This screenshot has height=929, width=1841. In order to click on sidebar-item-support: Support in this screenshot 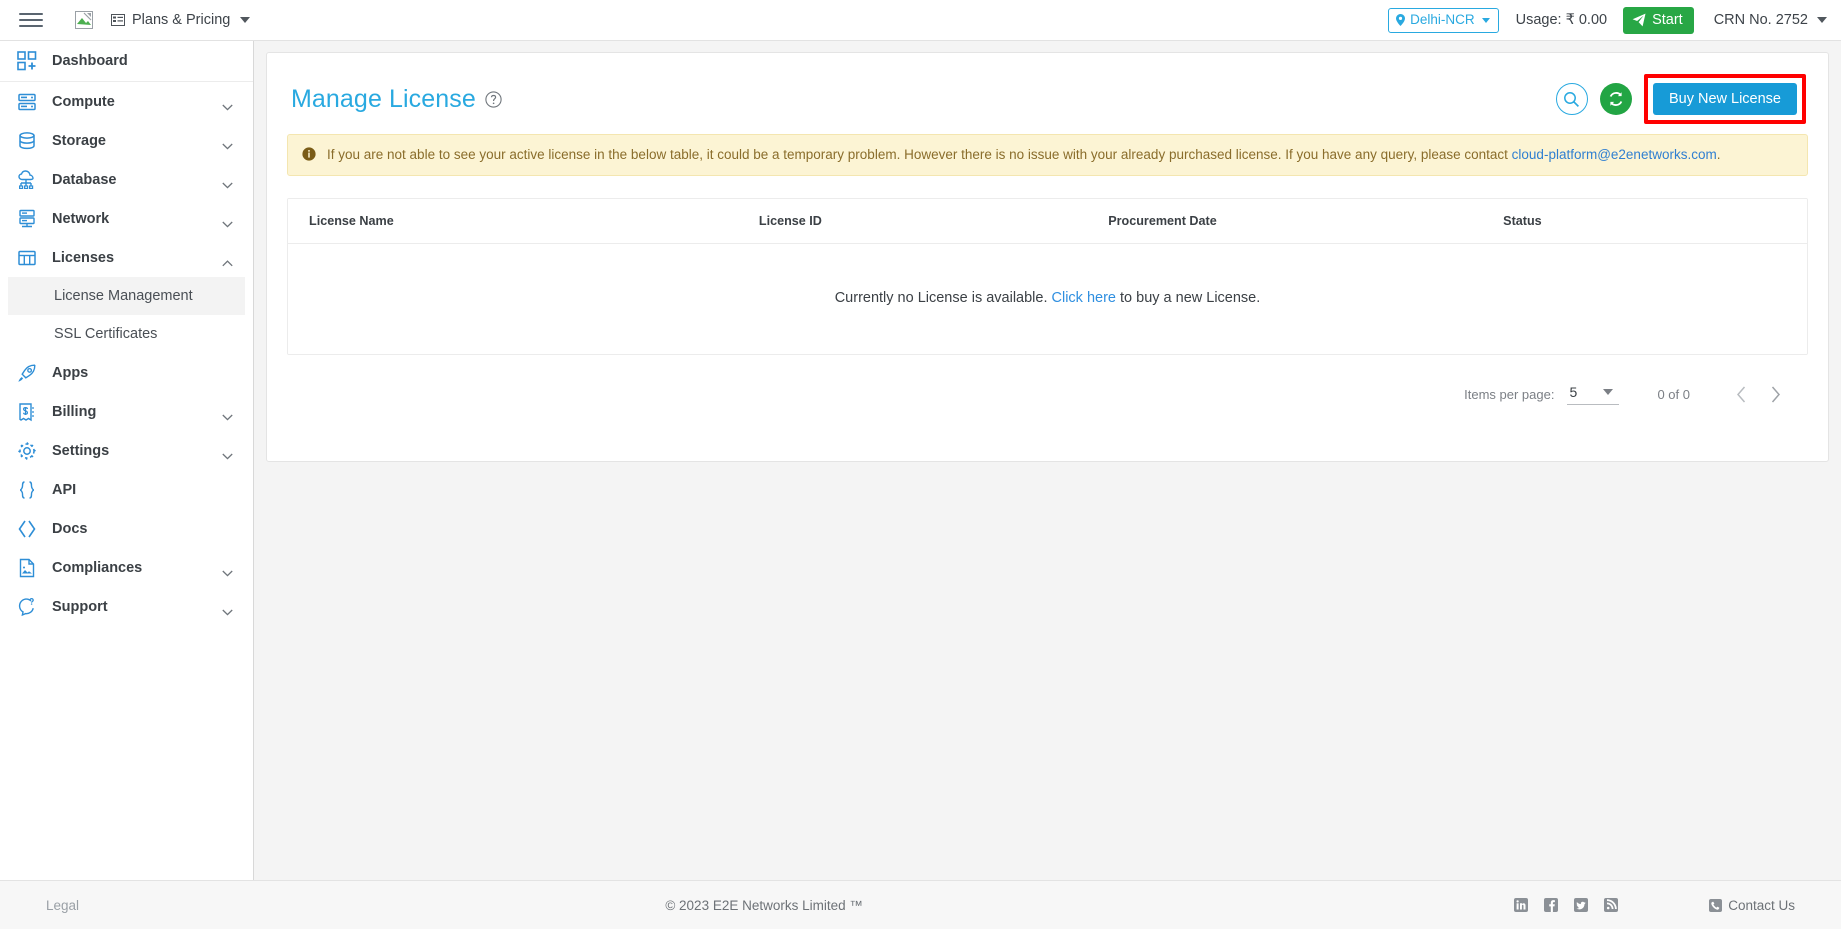, I will do `click(126, 606)`.